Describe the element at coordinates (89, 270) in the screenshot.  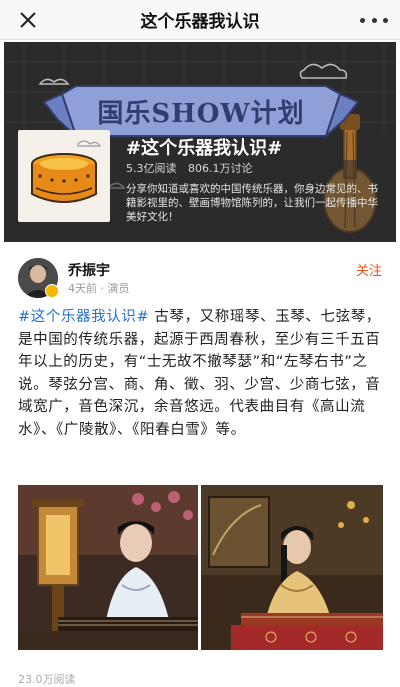
I see `author-name: 乔振宇` at that location.